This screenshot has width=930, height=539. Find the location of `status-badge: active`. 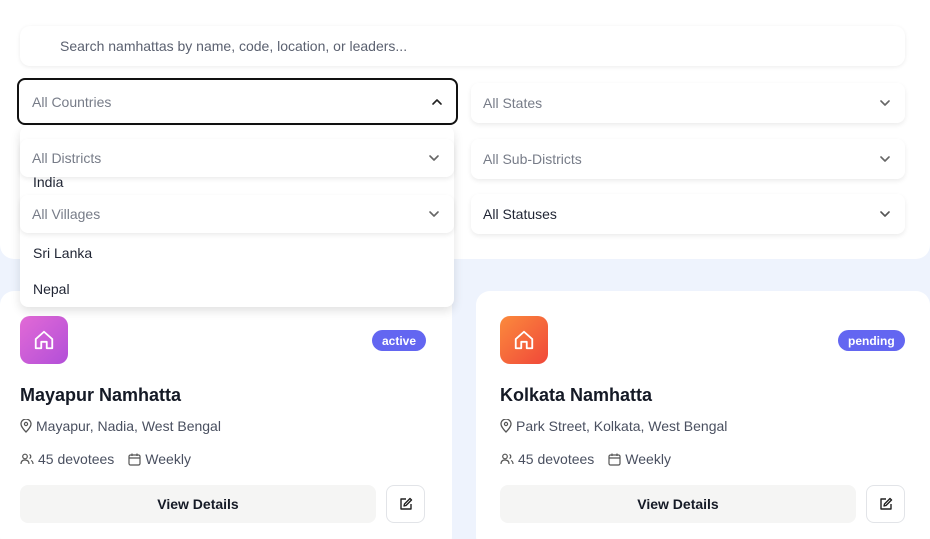

status-badge: active is located at coordinates (399, 340).